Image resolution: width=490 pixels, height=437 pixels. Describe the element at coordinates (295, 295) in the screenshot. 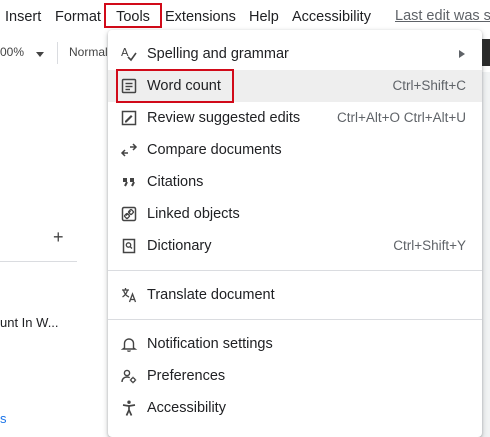

I see `menu-item-translate-document: Translate document` at that location.